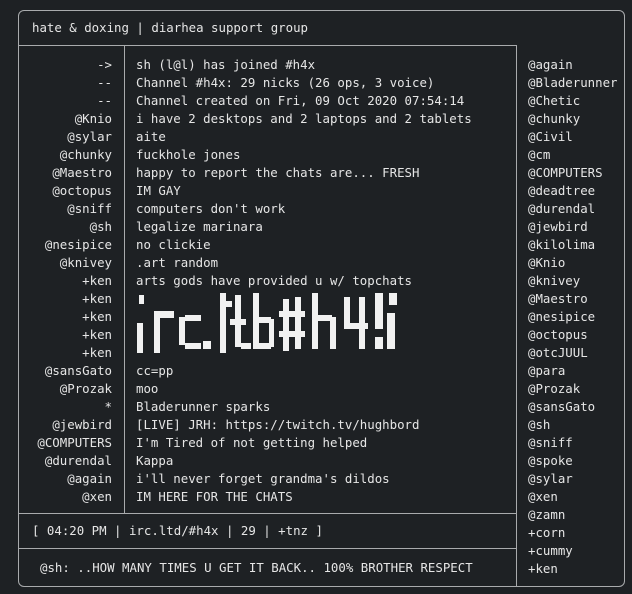 This screenshot has height=594, width=632. What do you see at coordinates (263, 478) in the screenshot?
I see `chat-line-text: i'll never forget grandma's dildos` at bounding box center [263, 478].